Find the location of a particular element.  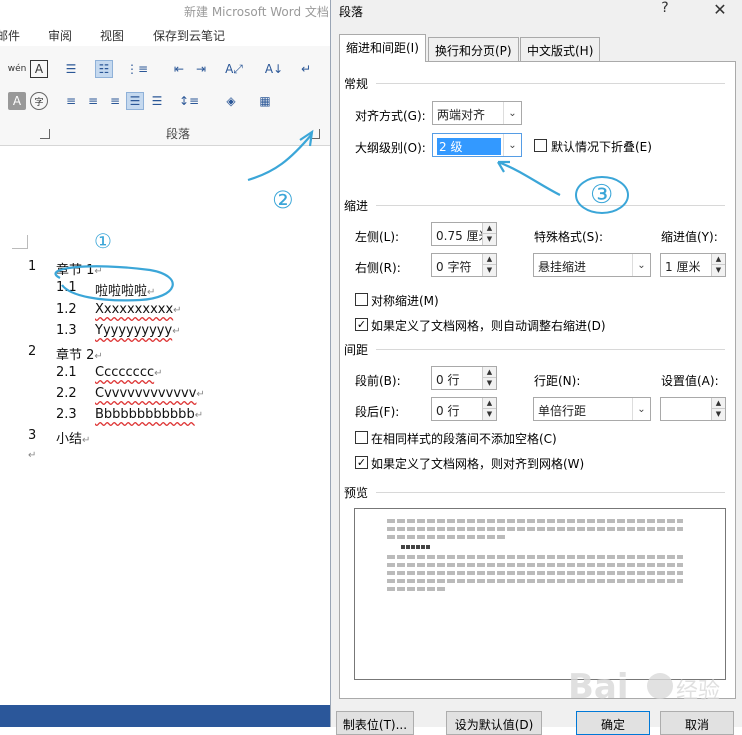

button-label: 确定 is located at coordinates (612, 725).